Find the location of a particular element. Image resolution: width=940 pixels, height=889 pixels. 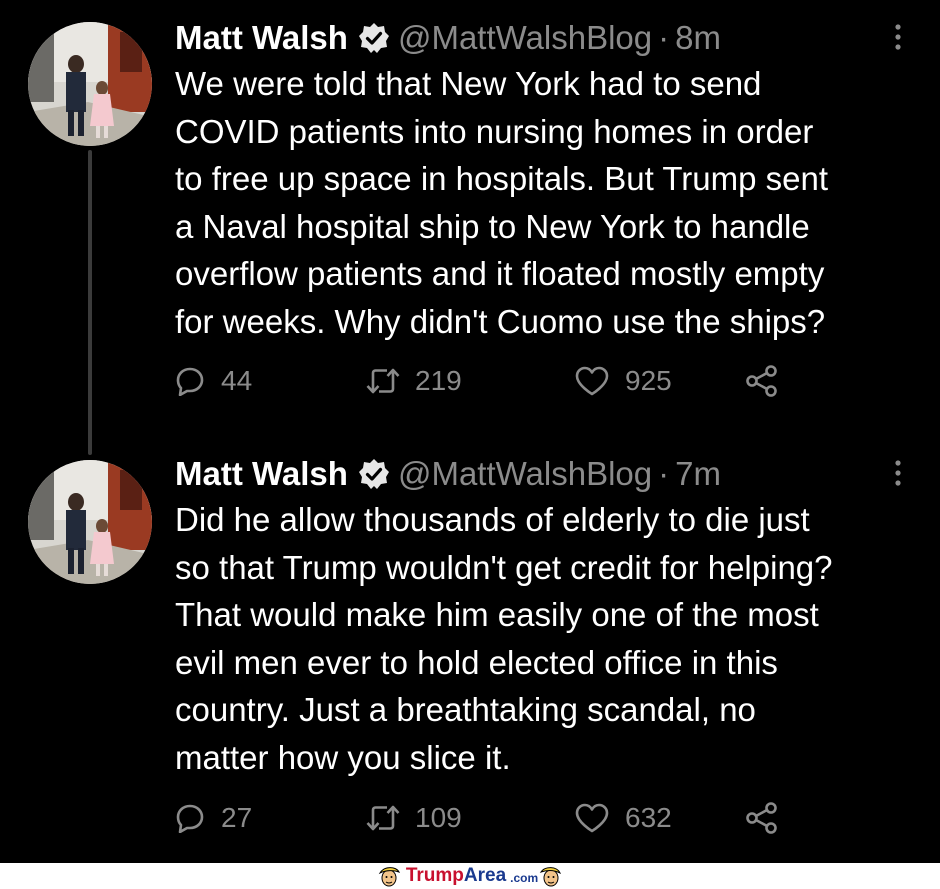

tweet-actions: 44 219 925 is located at coordinates (477, 381).